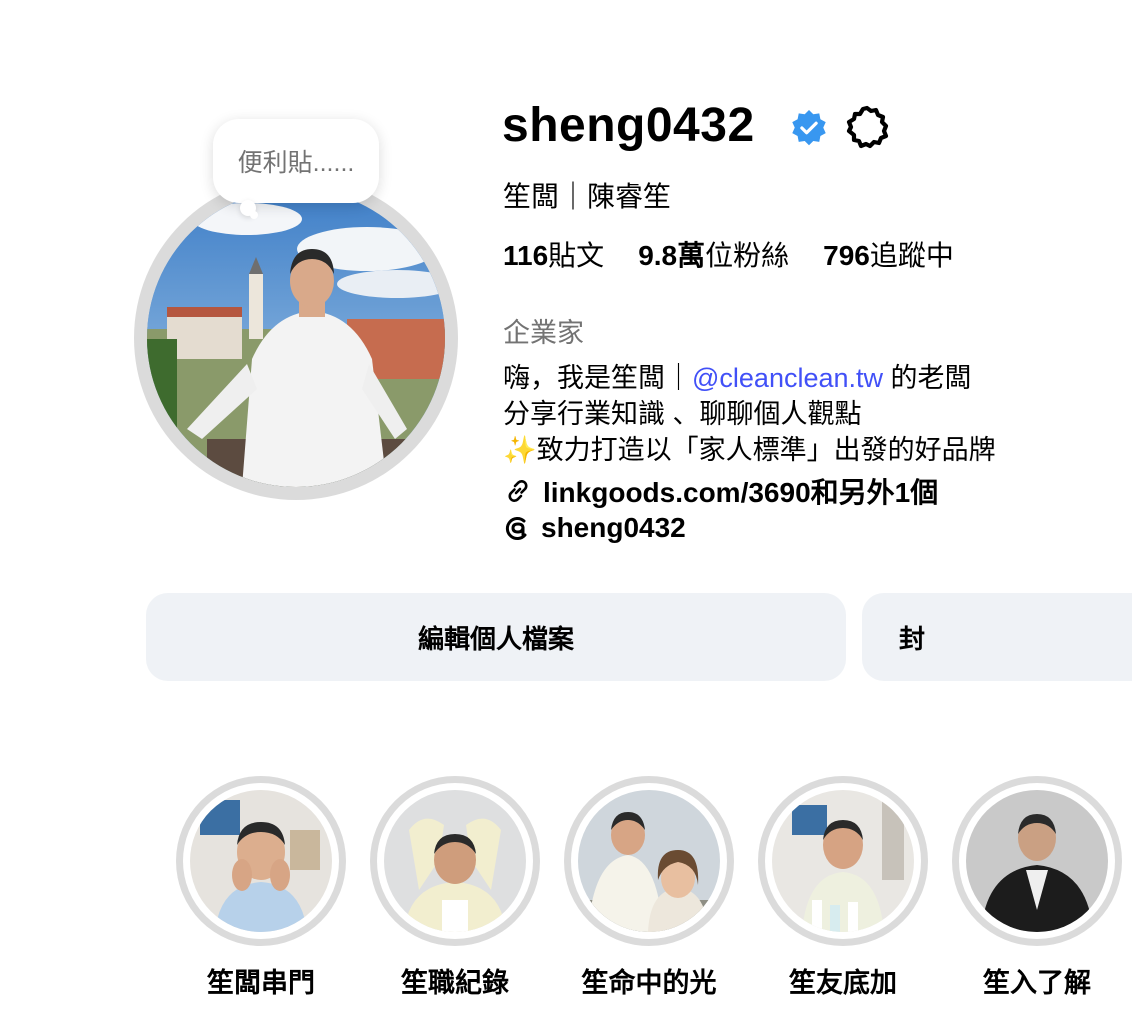 Image resolution: width=1132 pixels, height=1022 pixels. Describe the element at coordinates (576, 255) in the screenshot. I see `stat-posts-label: 貼文` at that location.